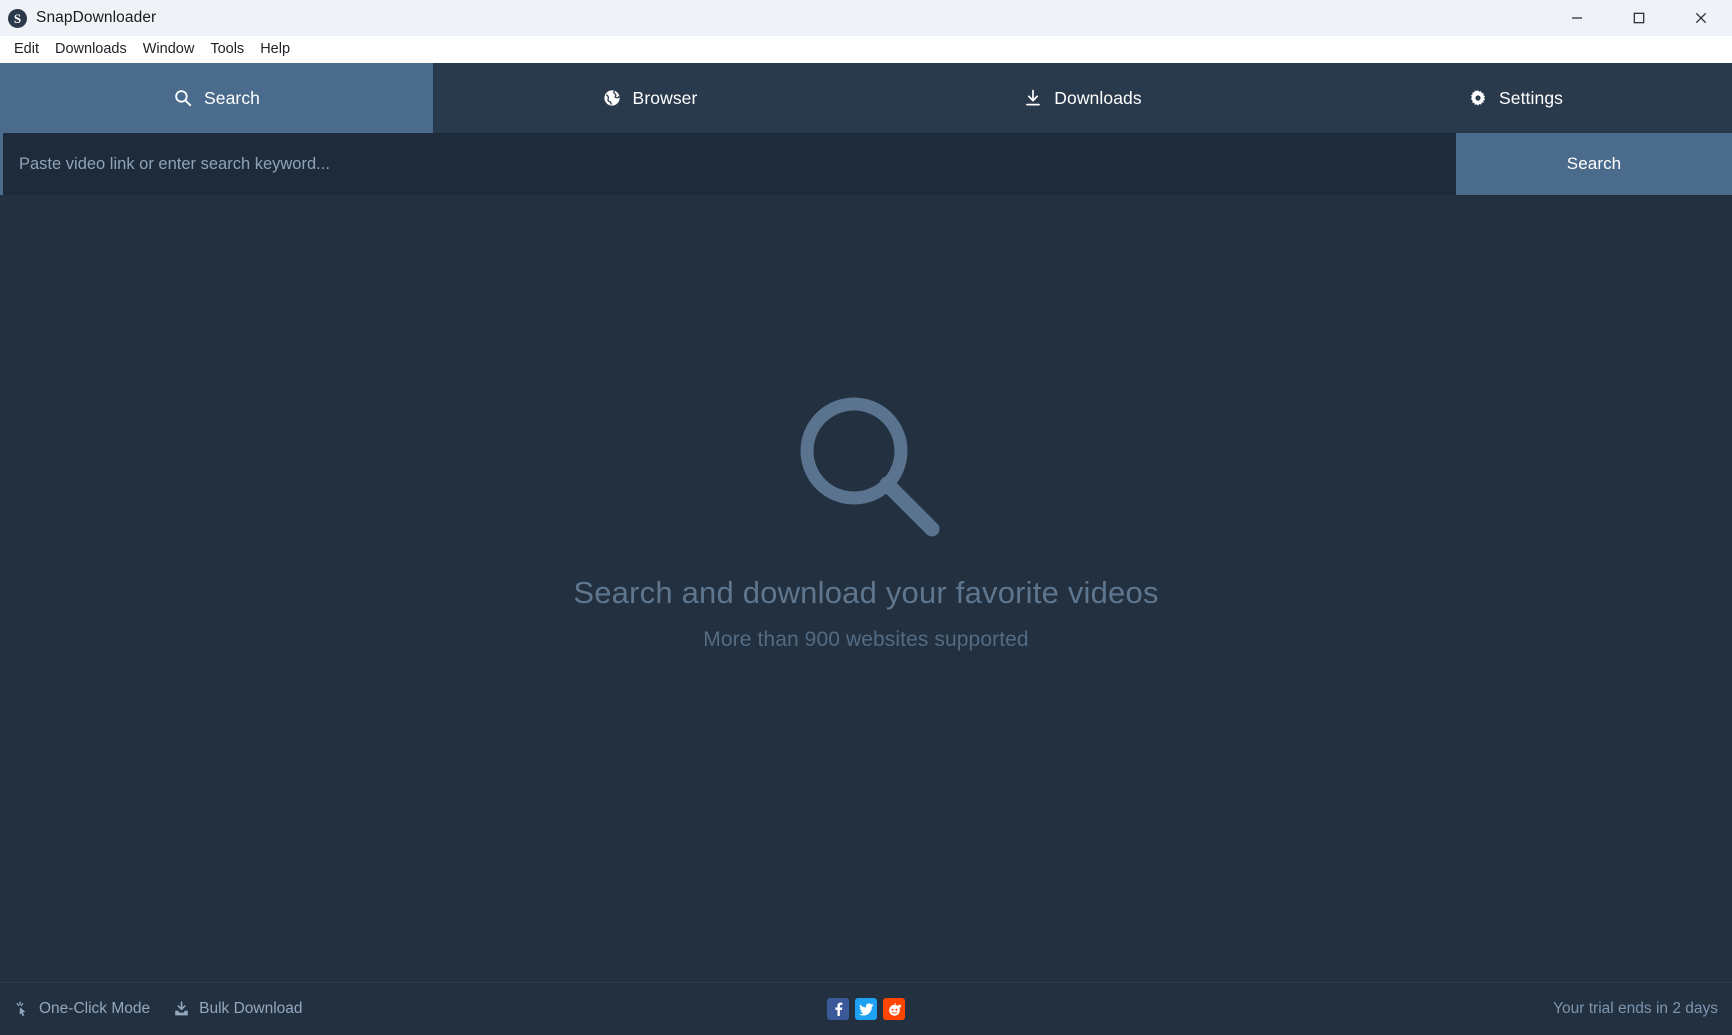 The width and height of the screenshot is (1732, 1035). Describe the element at coordinates (1478, 98) in the screenshot. I see `gear-icon` at that location.